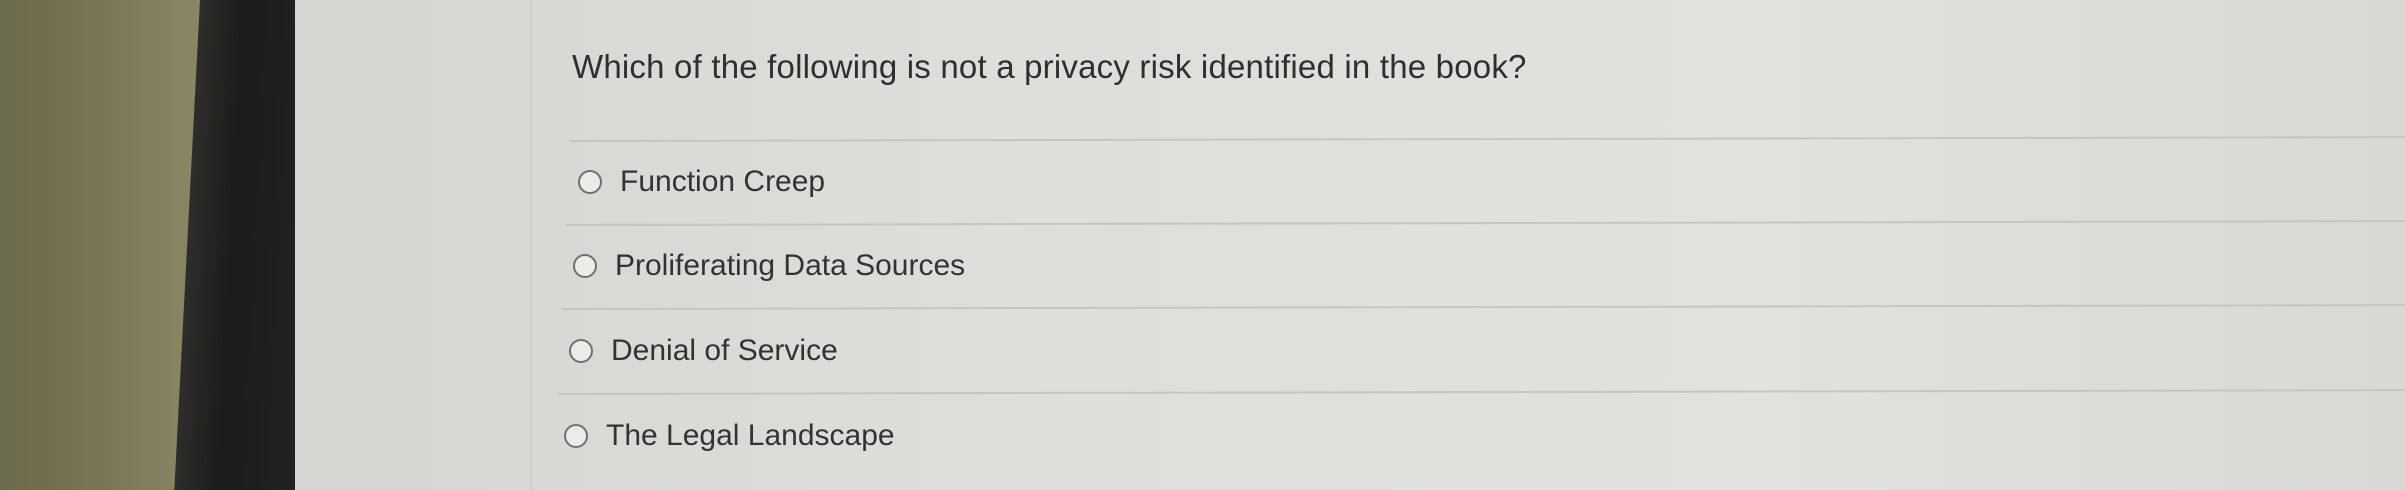 This screenshot has width=2405, height=490. I want to click on option-denial-of-service: Denial of Service, so click(703, 351).